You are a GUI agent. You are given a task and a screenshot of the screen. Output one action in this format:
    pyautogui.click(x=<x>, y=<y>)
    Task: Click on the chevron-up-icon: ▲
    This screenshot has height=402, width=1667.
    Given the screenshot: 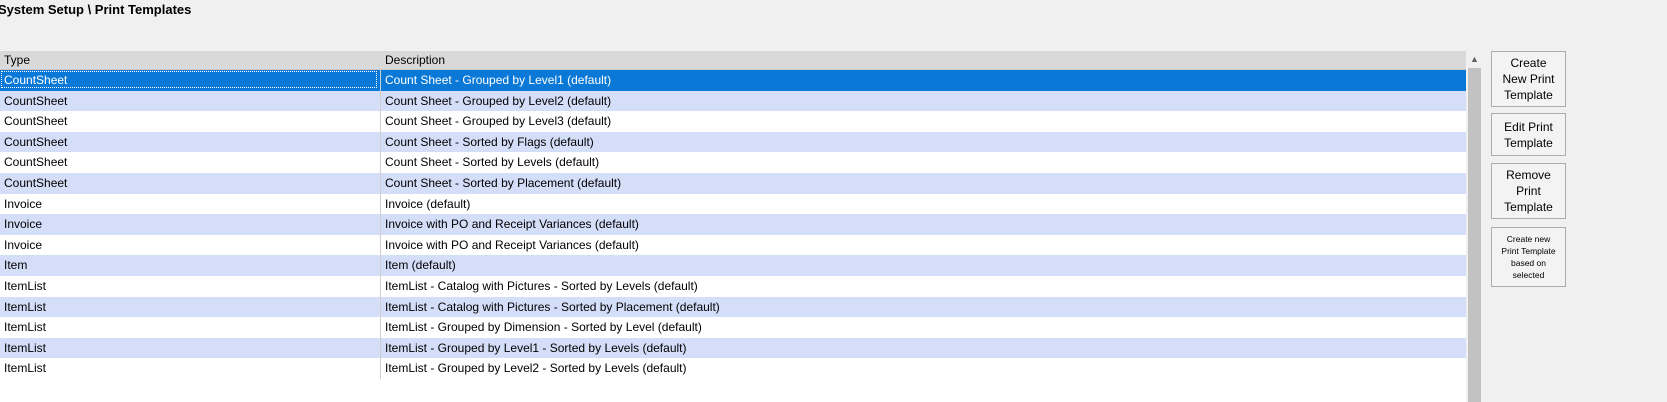 What is the action you would take?
    pyautogui.click(x=1474, y=59)
    